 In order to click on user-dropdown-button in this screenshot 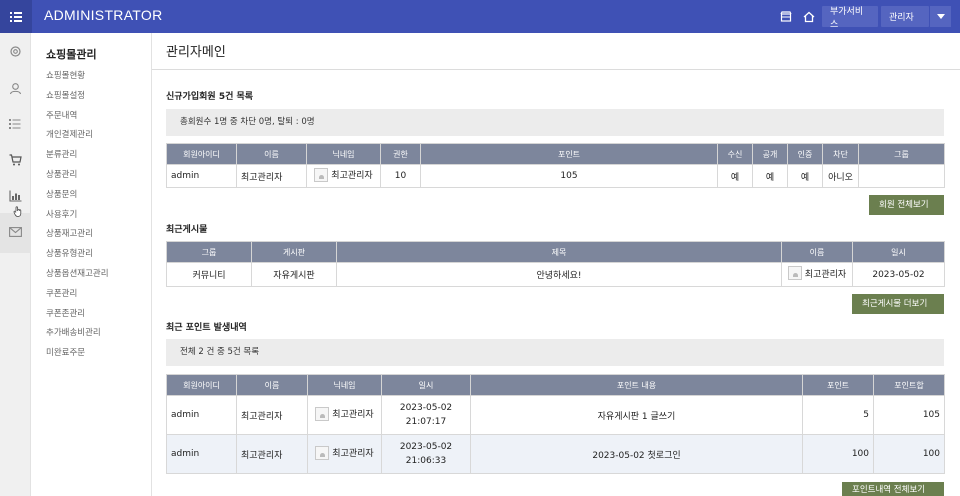, I will do `click(940, 16)`.